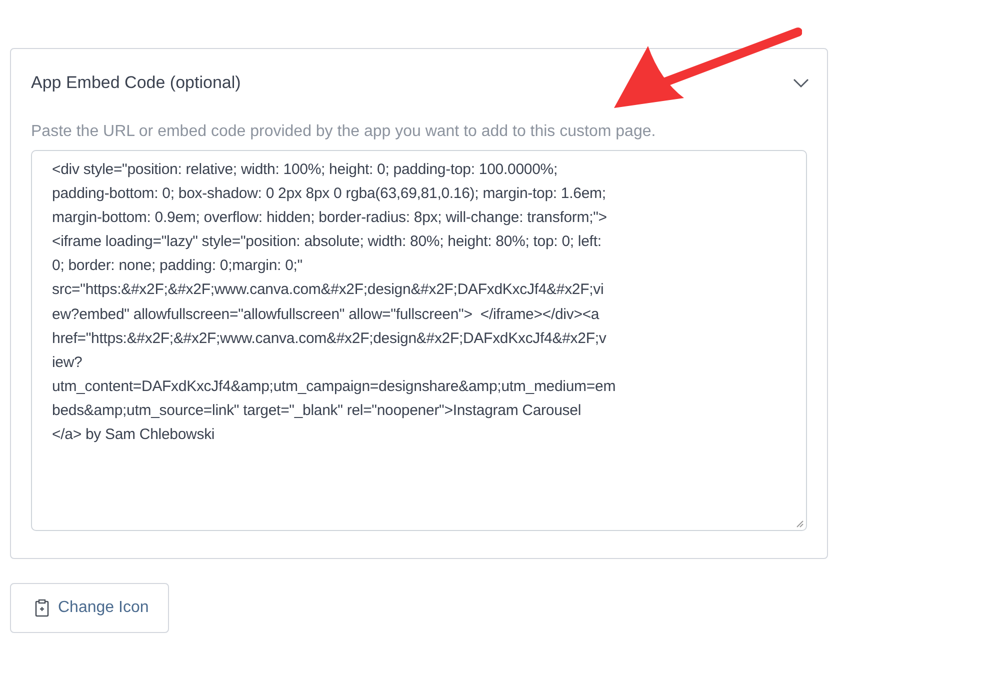 This screenshot has width=1000, height=700. I want to click on panel-title: App Embed Code (optional), so click(136, 83).